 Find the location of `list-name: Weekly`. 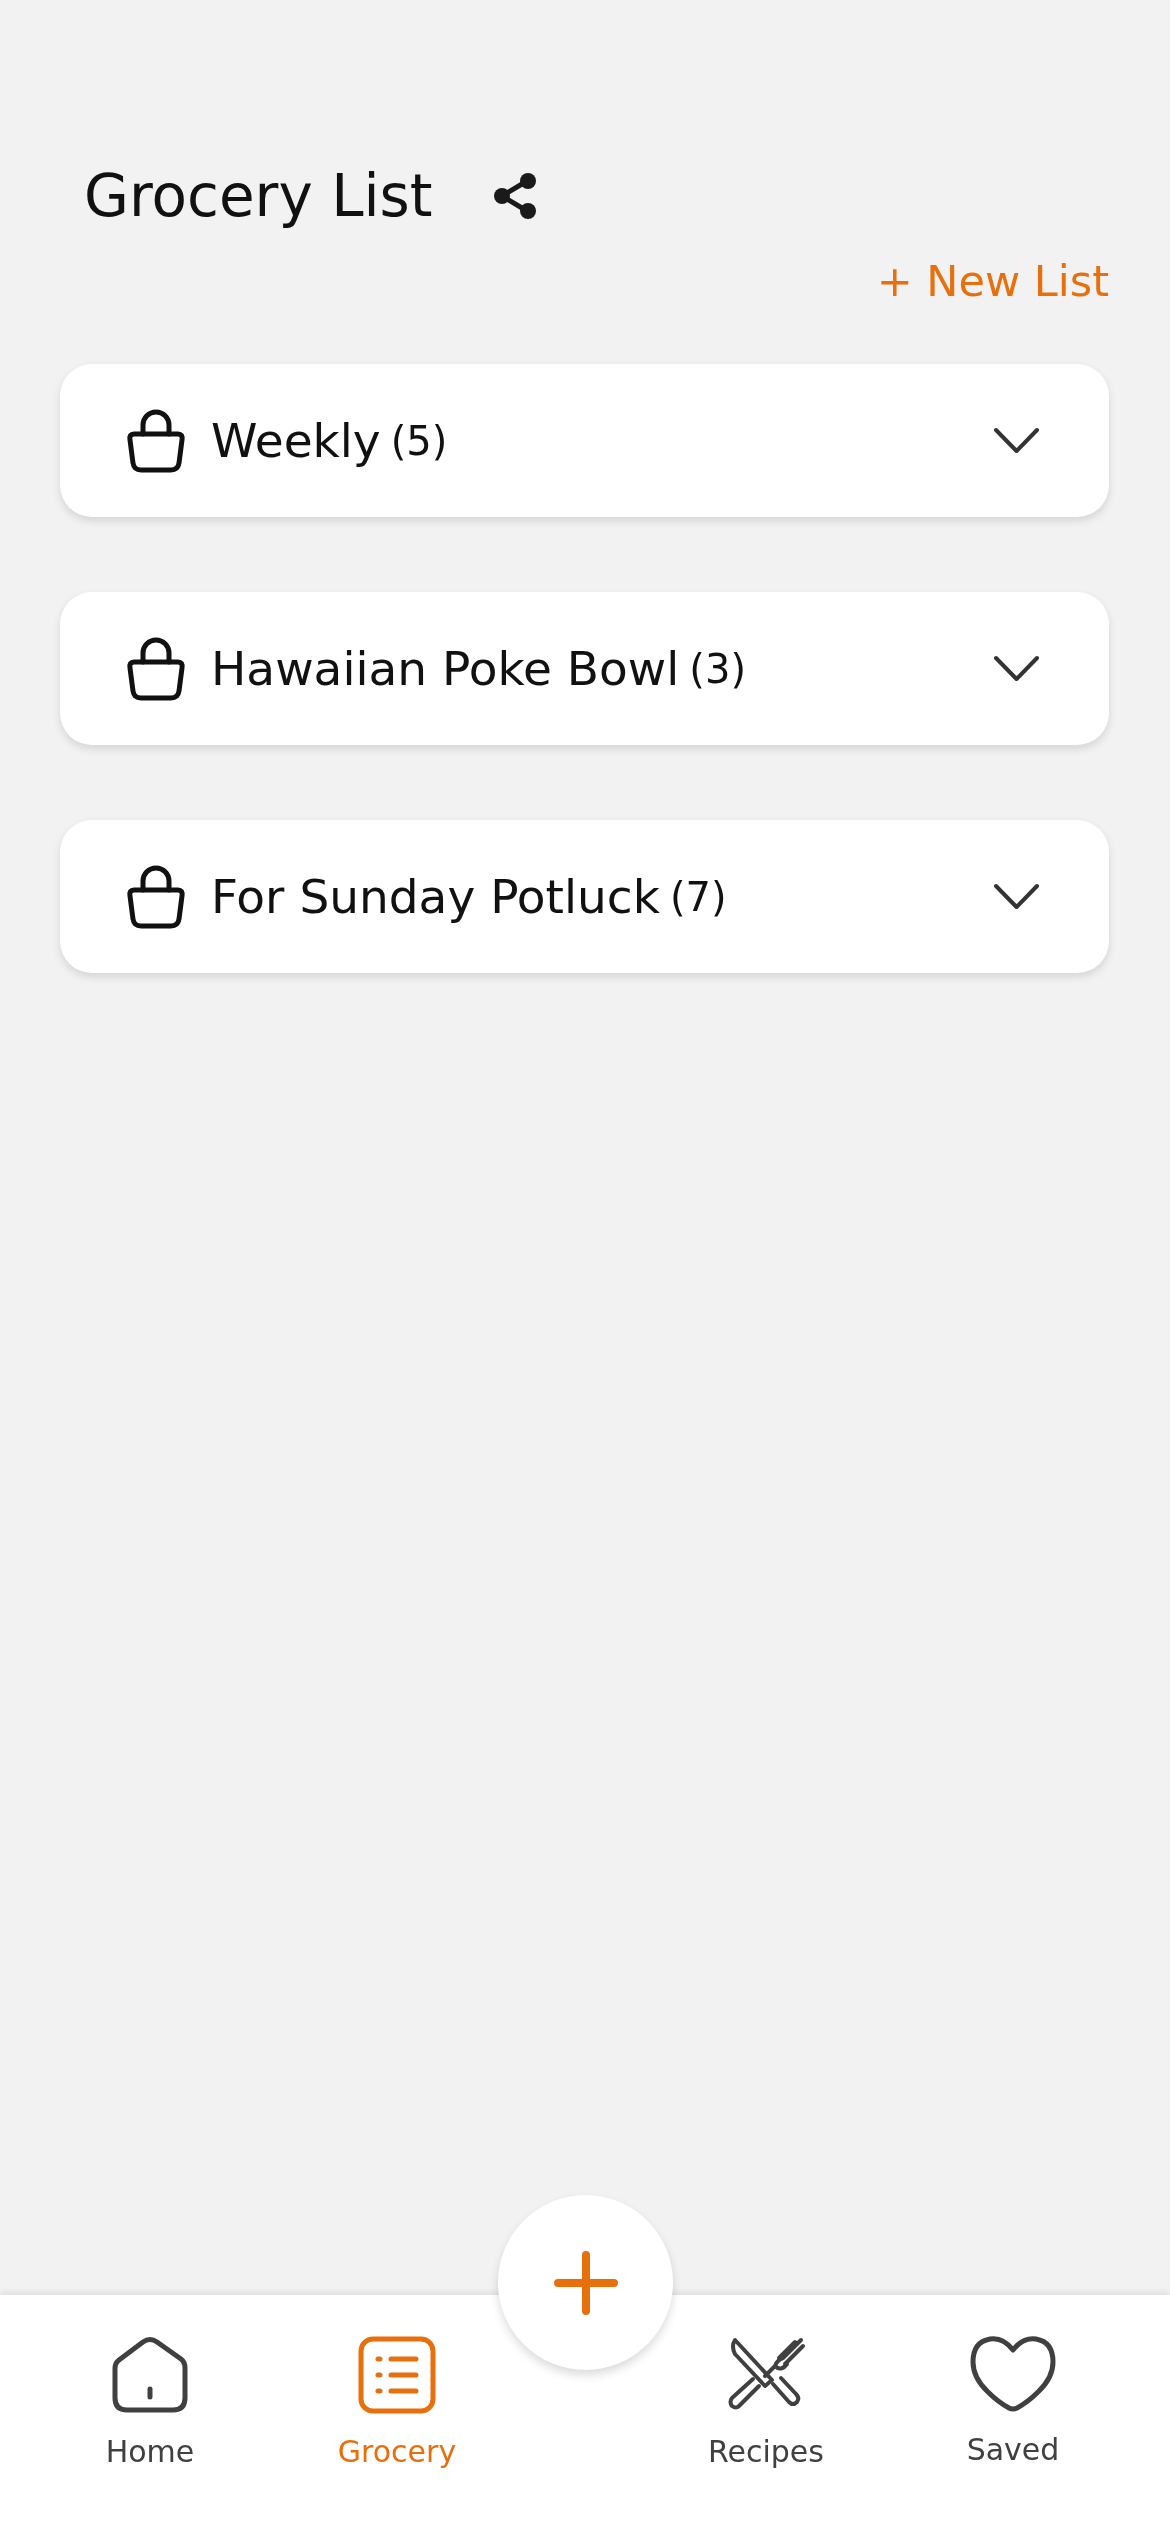

list-name: Weekly is located at coordinates (296, 440).